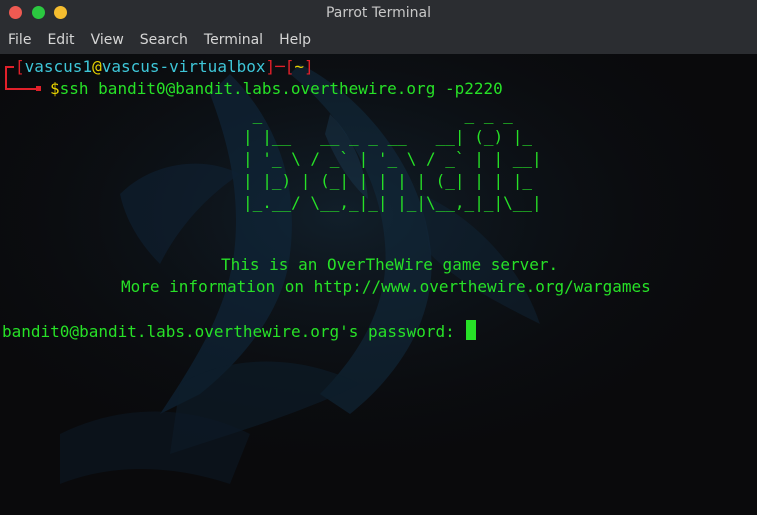 This screenshot has height=515, width=757. Describe the element at coordinates (6, 77) in the screenshot. I see `prompt-corner-vertical` at that location.